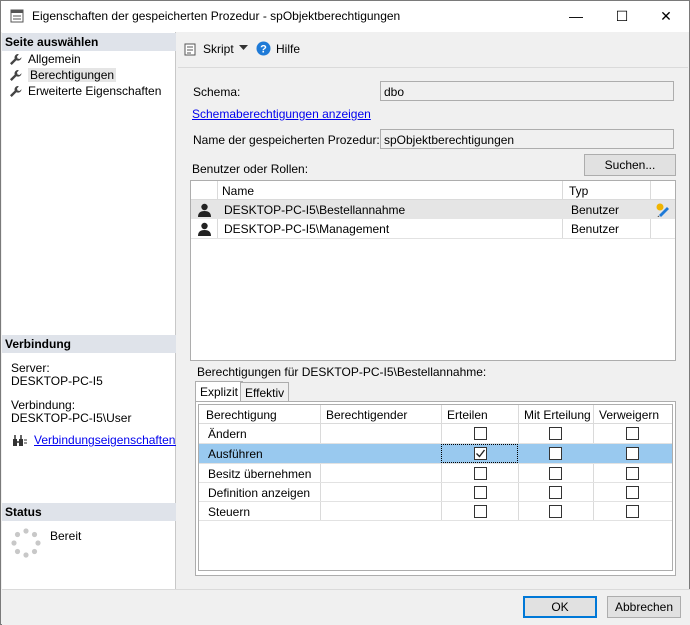 The height and width of the screenshot is (625, 690). What do you see at coordinates (219, 391) in the screenshot?
I see `tab-explizit: Explizit` at bounding box center [219, 391].